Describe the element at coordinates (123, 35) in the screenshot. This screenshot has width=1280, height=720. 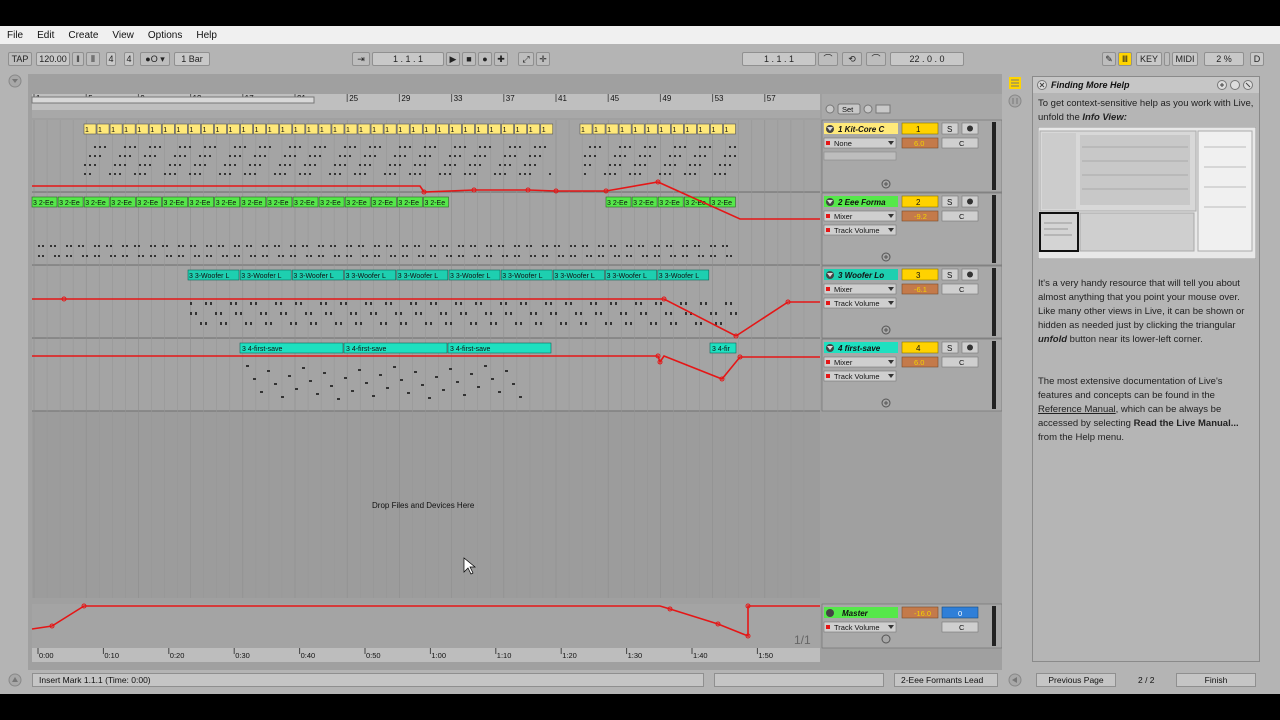
I see `menu-view: View` at that location.